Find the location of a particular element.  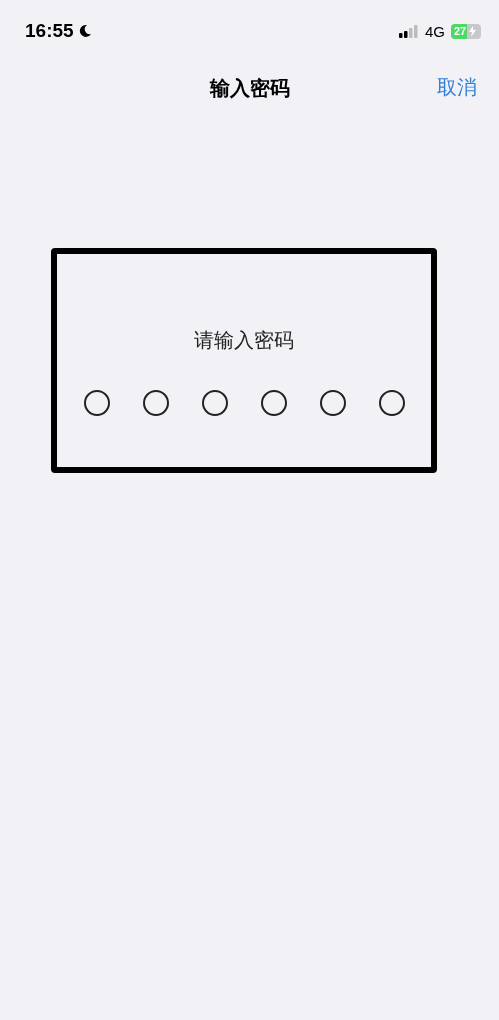

signal-icon is located at coordinates (409, 31).